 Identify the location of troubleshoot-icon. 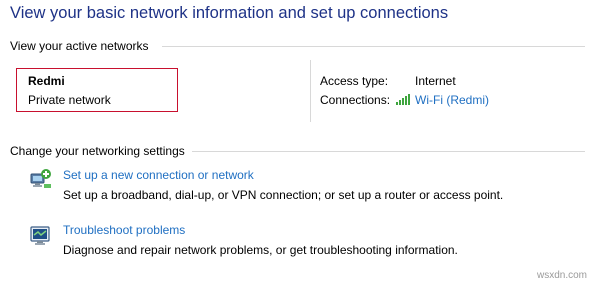
(41, 235).